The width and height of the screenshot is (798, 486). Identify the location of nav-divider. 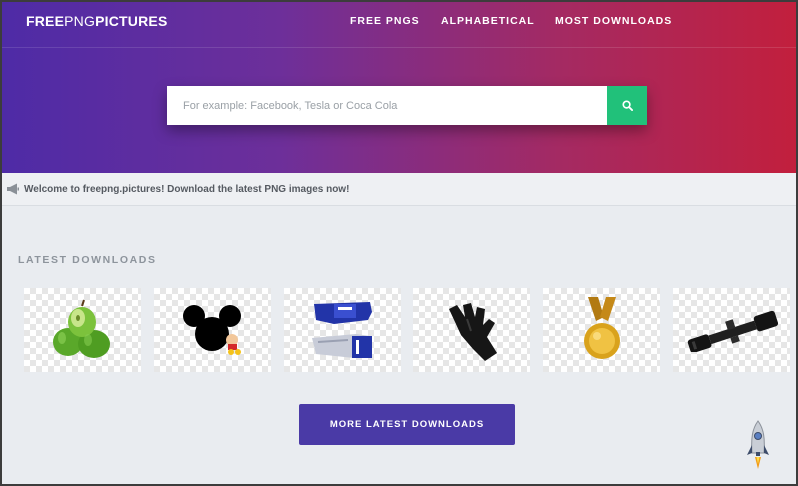
(399, 47).